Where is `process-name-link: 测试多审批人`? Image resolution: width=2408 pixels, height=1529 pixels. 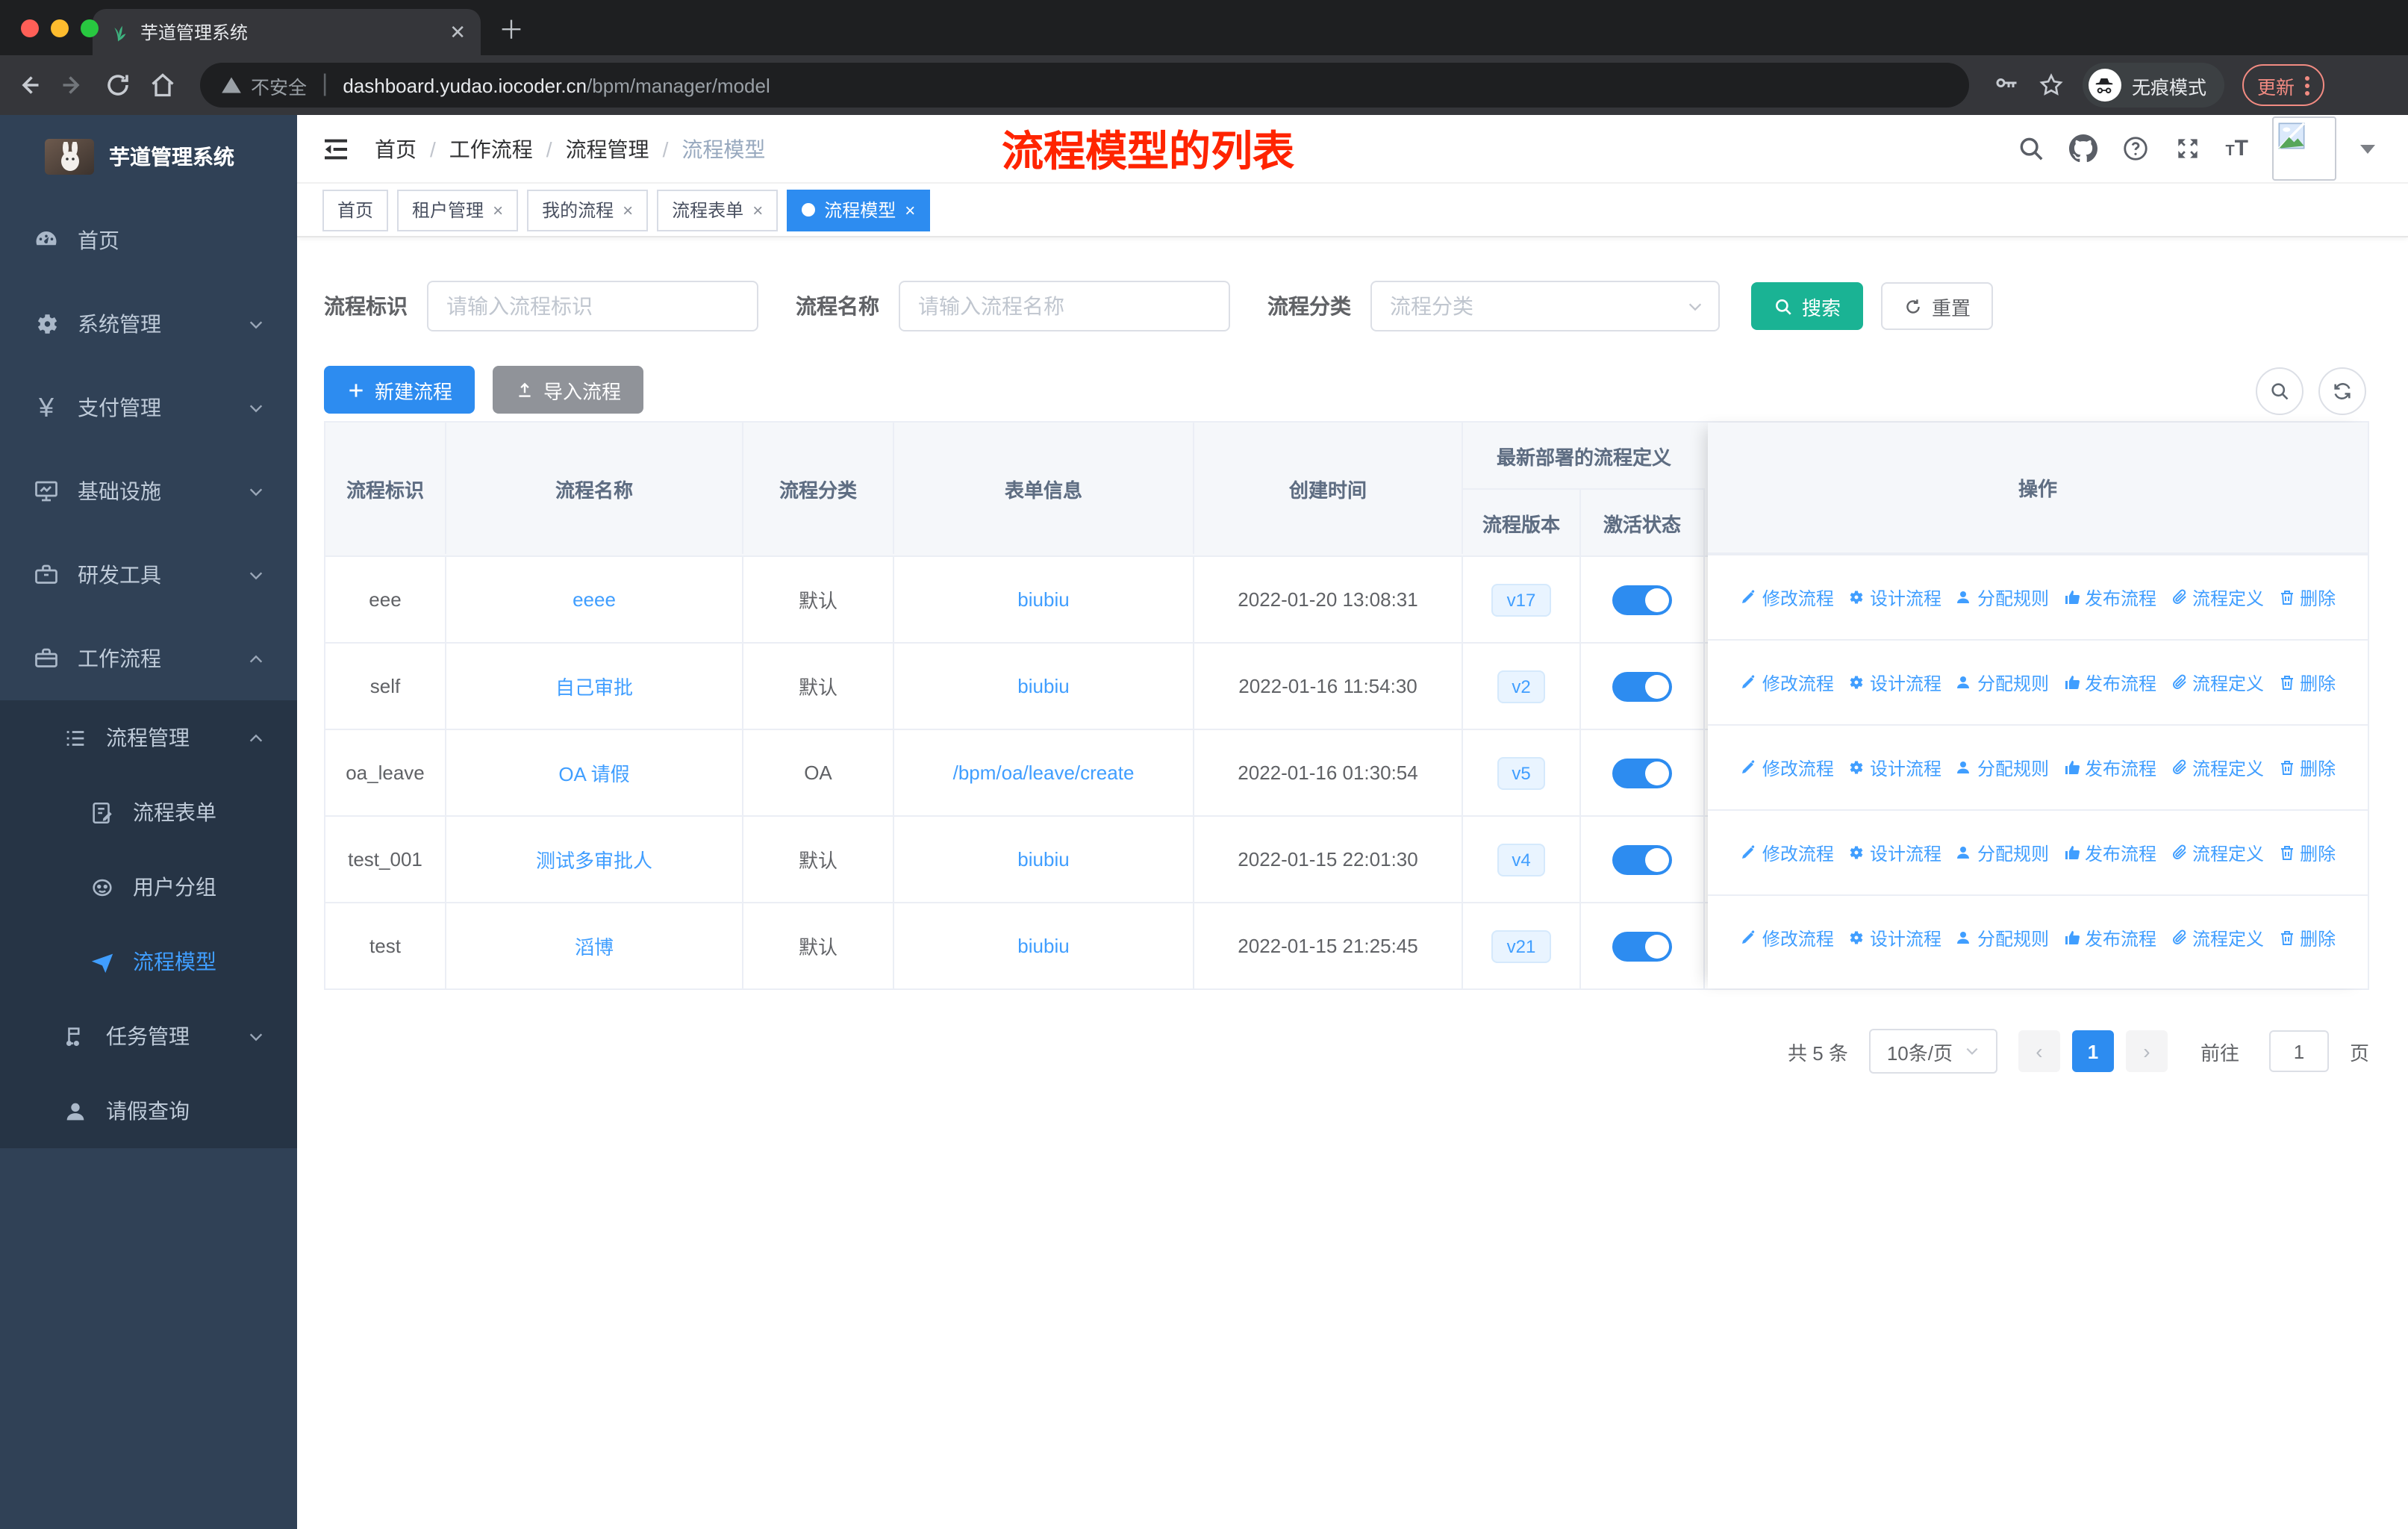 process-name-link: 测试多审批人 is located at coordinates (594, 859).